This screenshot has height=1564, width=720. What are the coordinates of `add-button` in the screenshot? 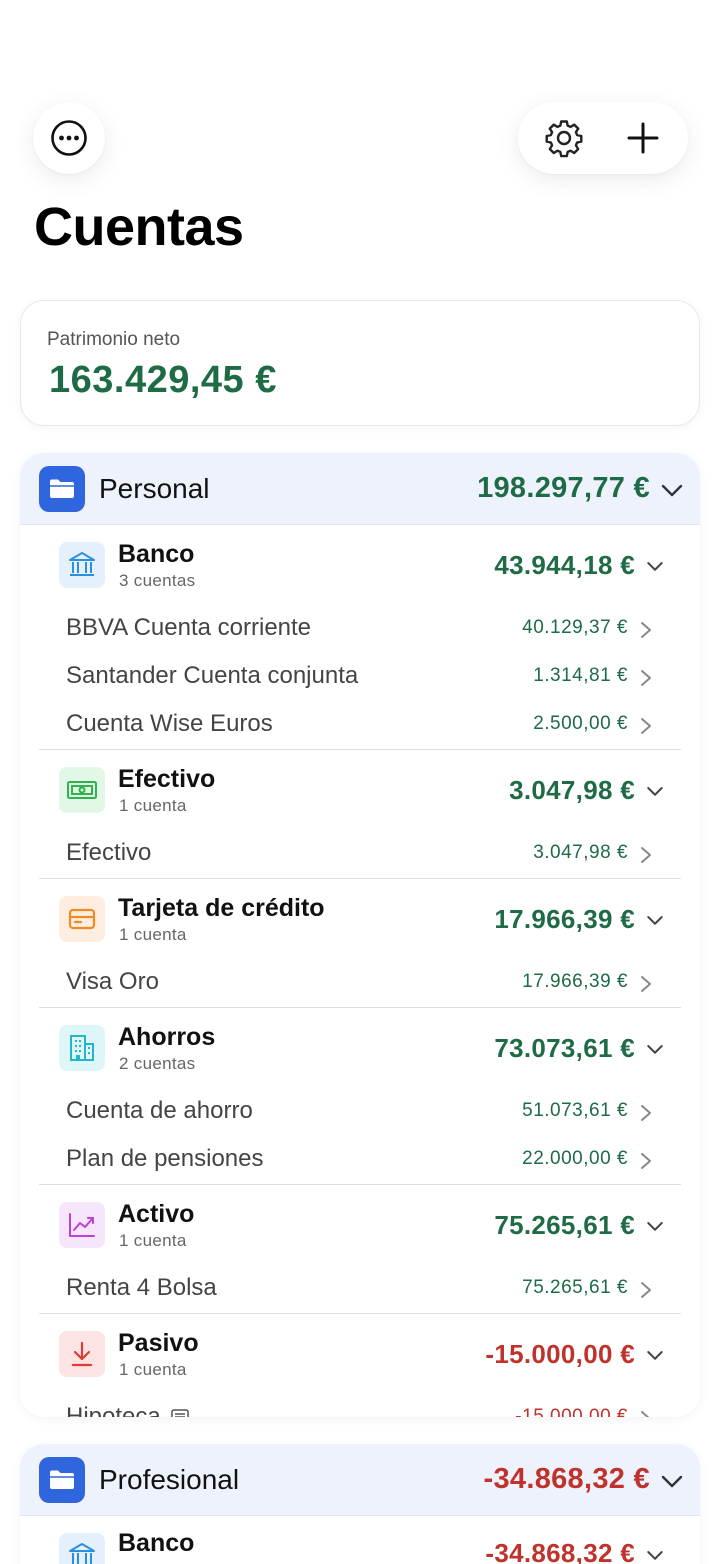 It's located at (643, 138).